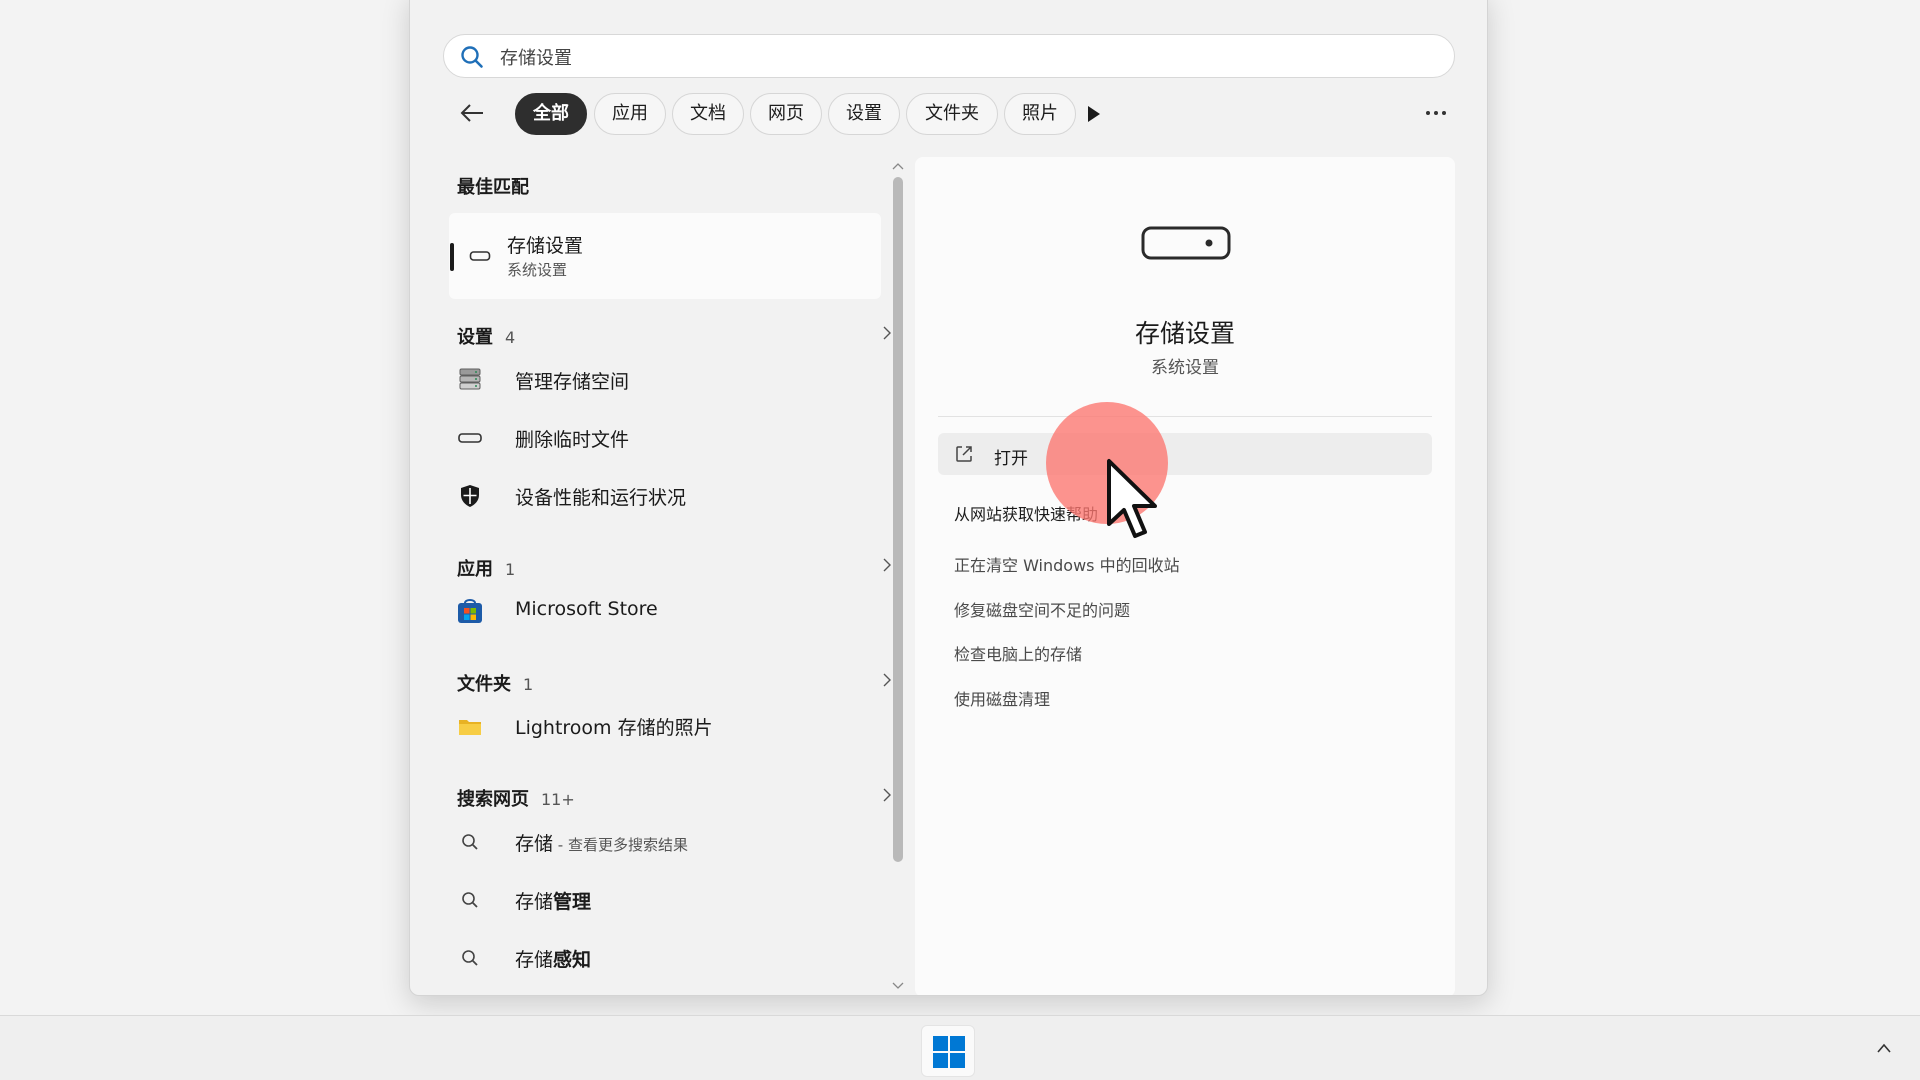 The height and width of the screenshot is (1080, 1920). Describe the element at coordinates (665, 256) in the screenshot. I see `best-match-card: 存储设置 系统设置` at that location.